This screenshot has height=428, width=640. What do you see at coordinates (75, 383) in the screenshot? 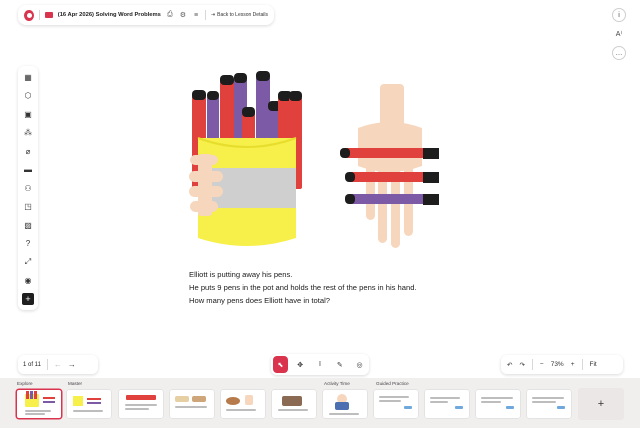
I see `section-label-master: Master` at bounding box center [75, 383].